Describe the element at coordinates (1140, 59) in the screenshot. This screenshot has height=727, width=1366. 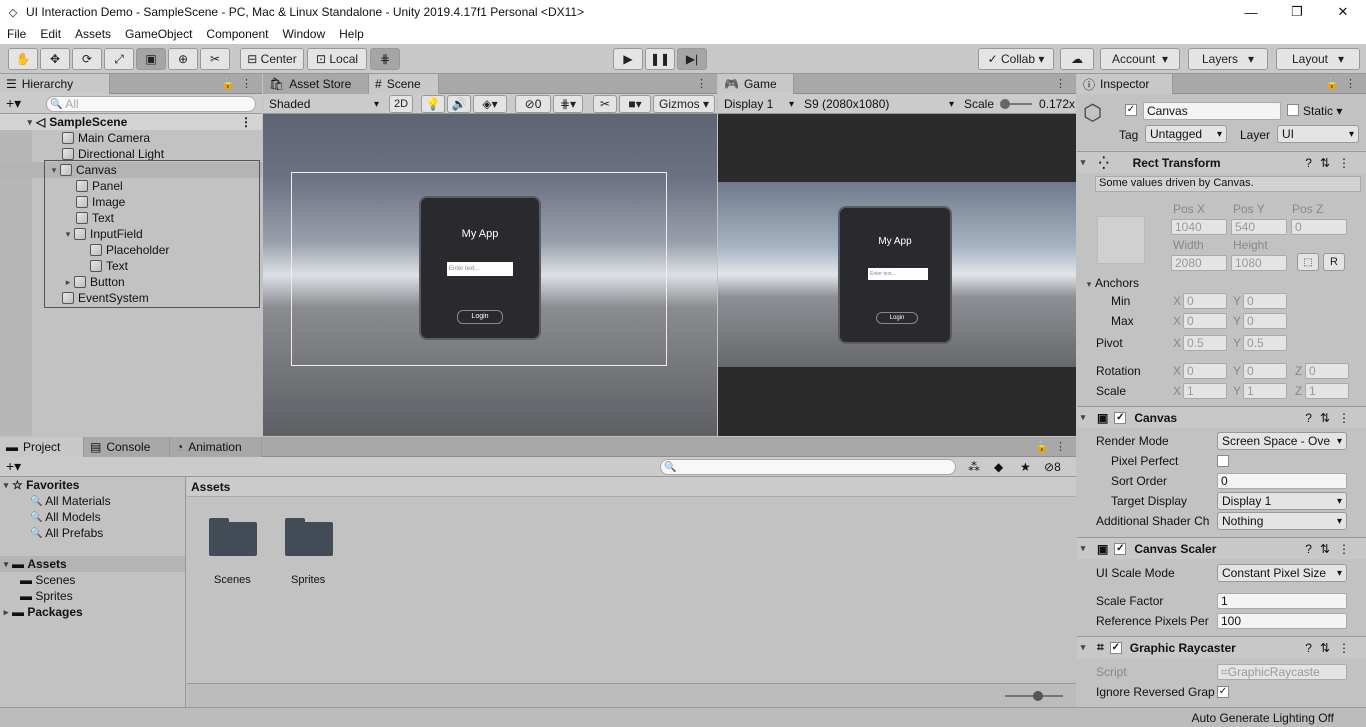
I see `account-dropdown: Account ▾` at that location.